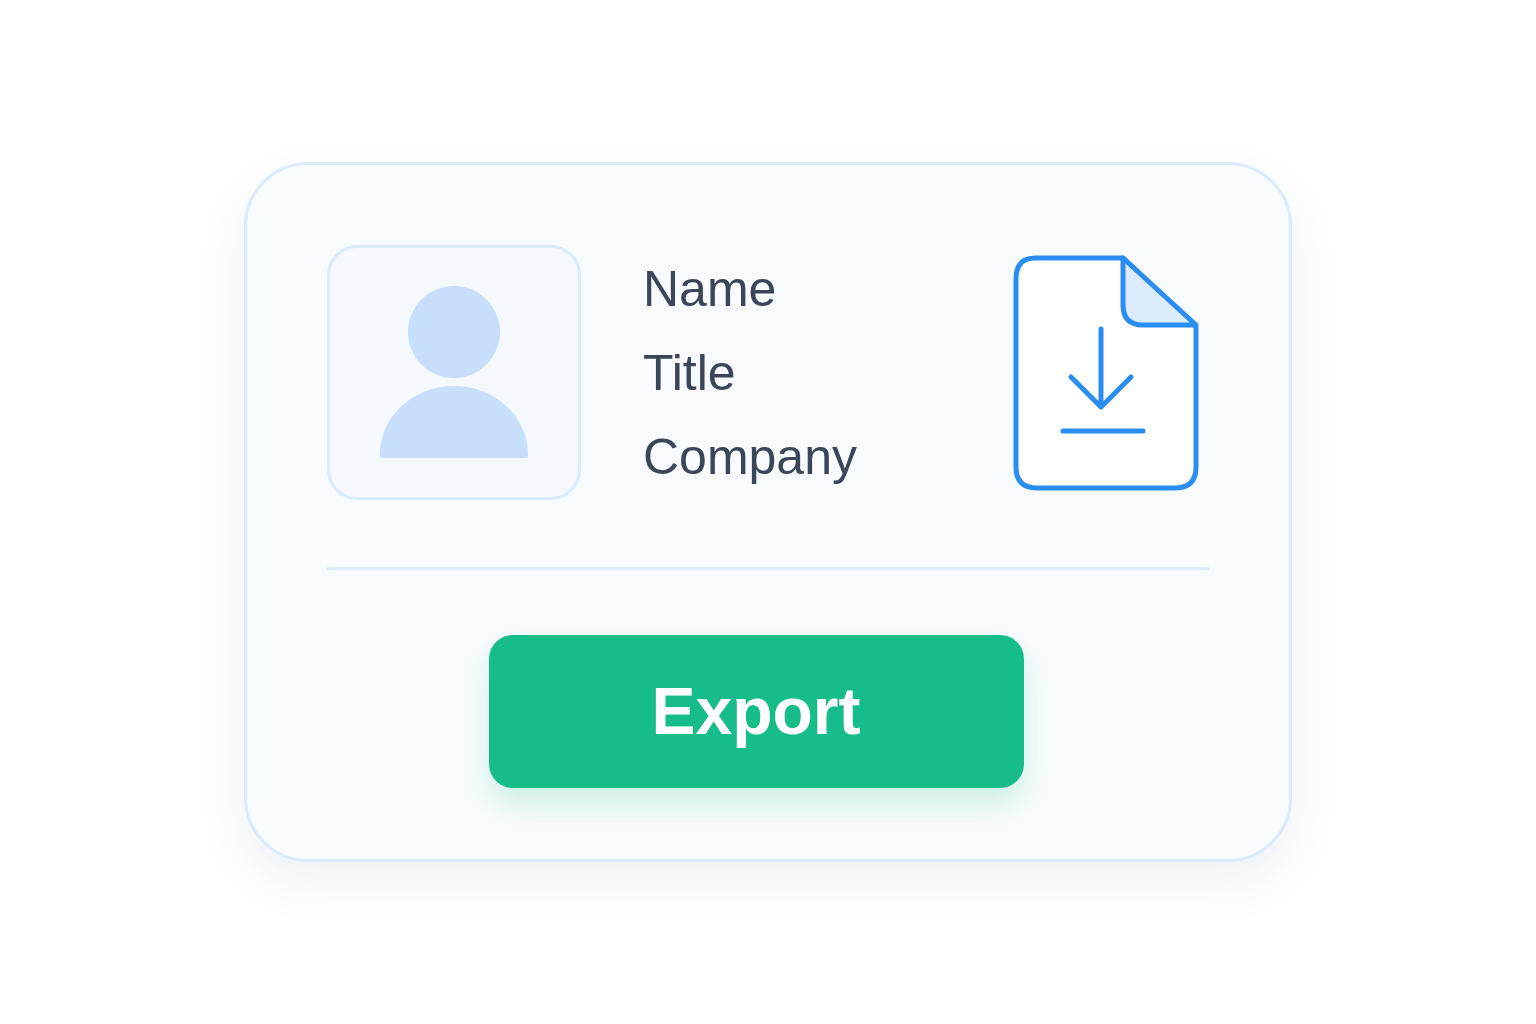  Describe the element at coordinates (1106, 372) in the screenshot. I see `file-download-icon` at that location.